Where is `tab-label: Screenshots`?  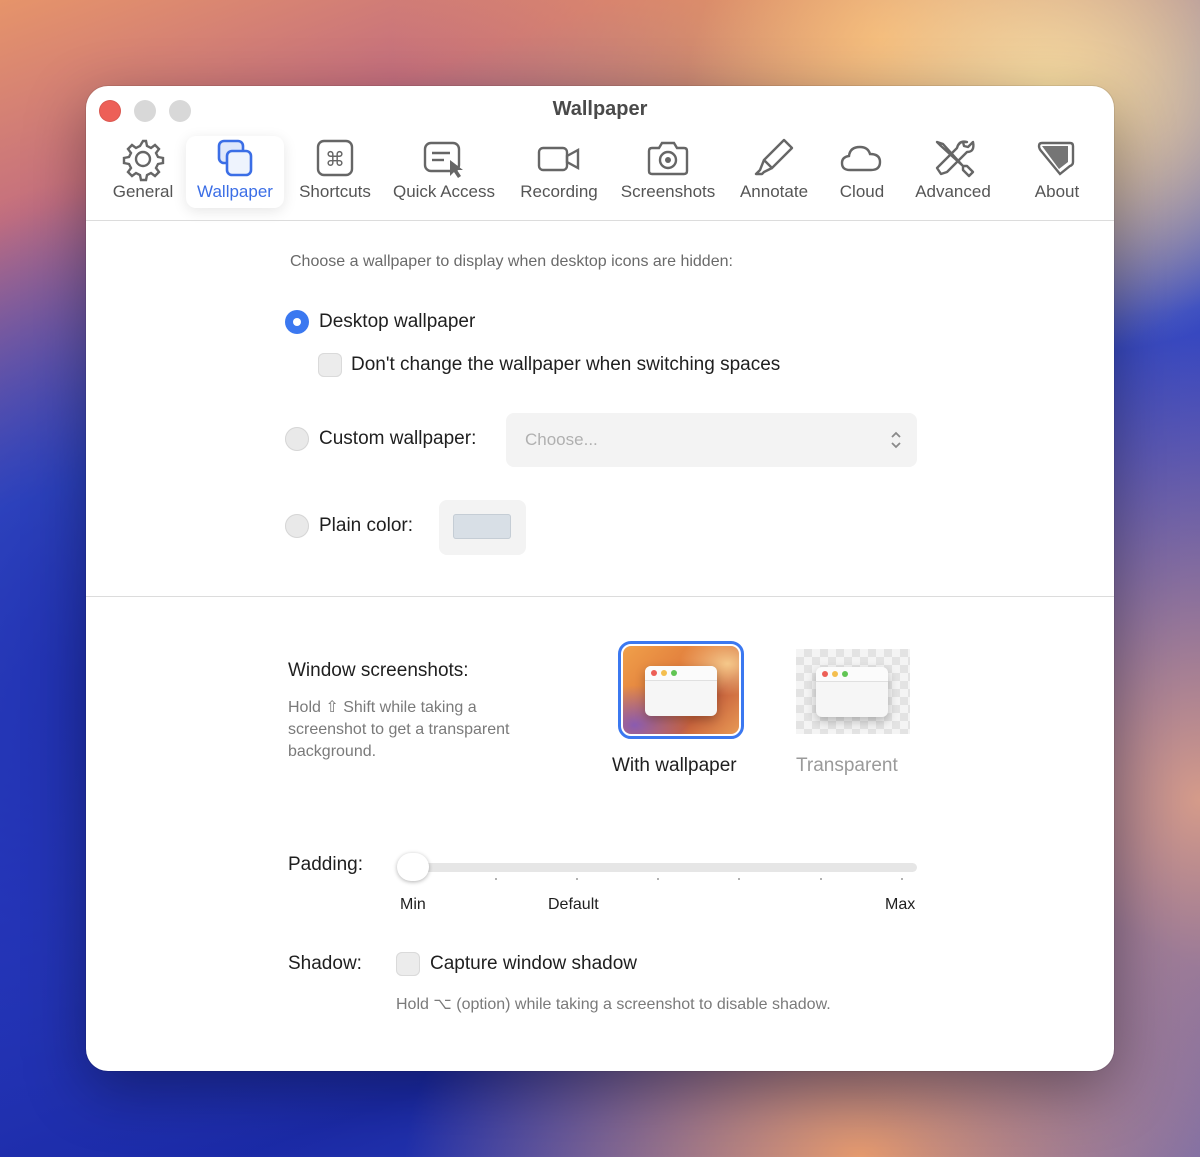
tab-label: Screenshots is located at coordinates (668, 191).